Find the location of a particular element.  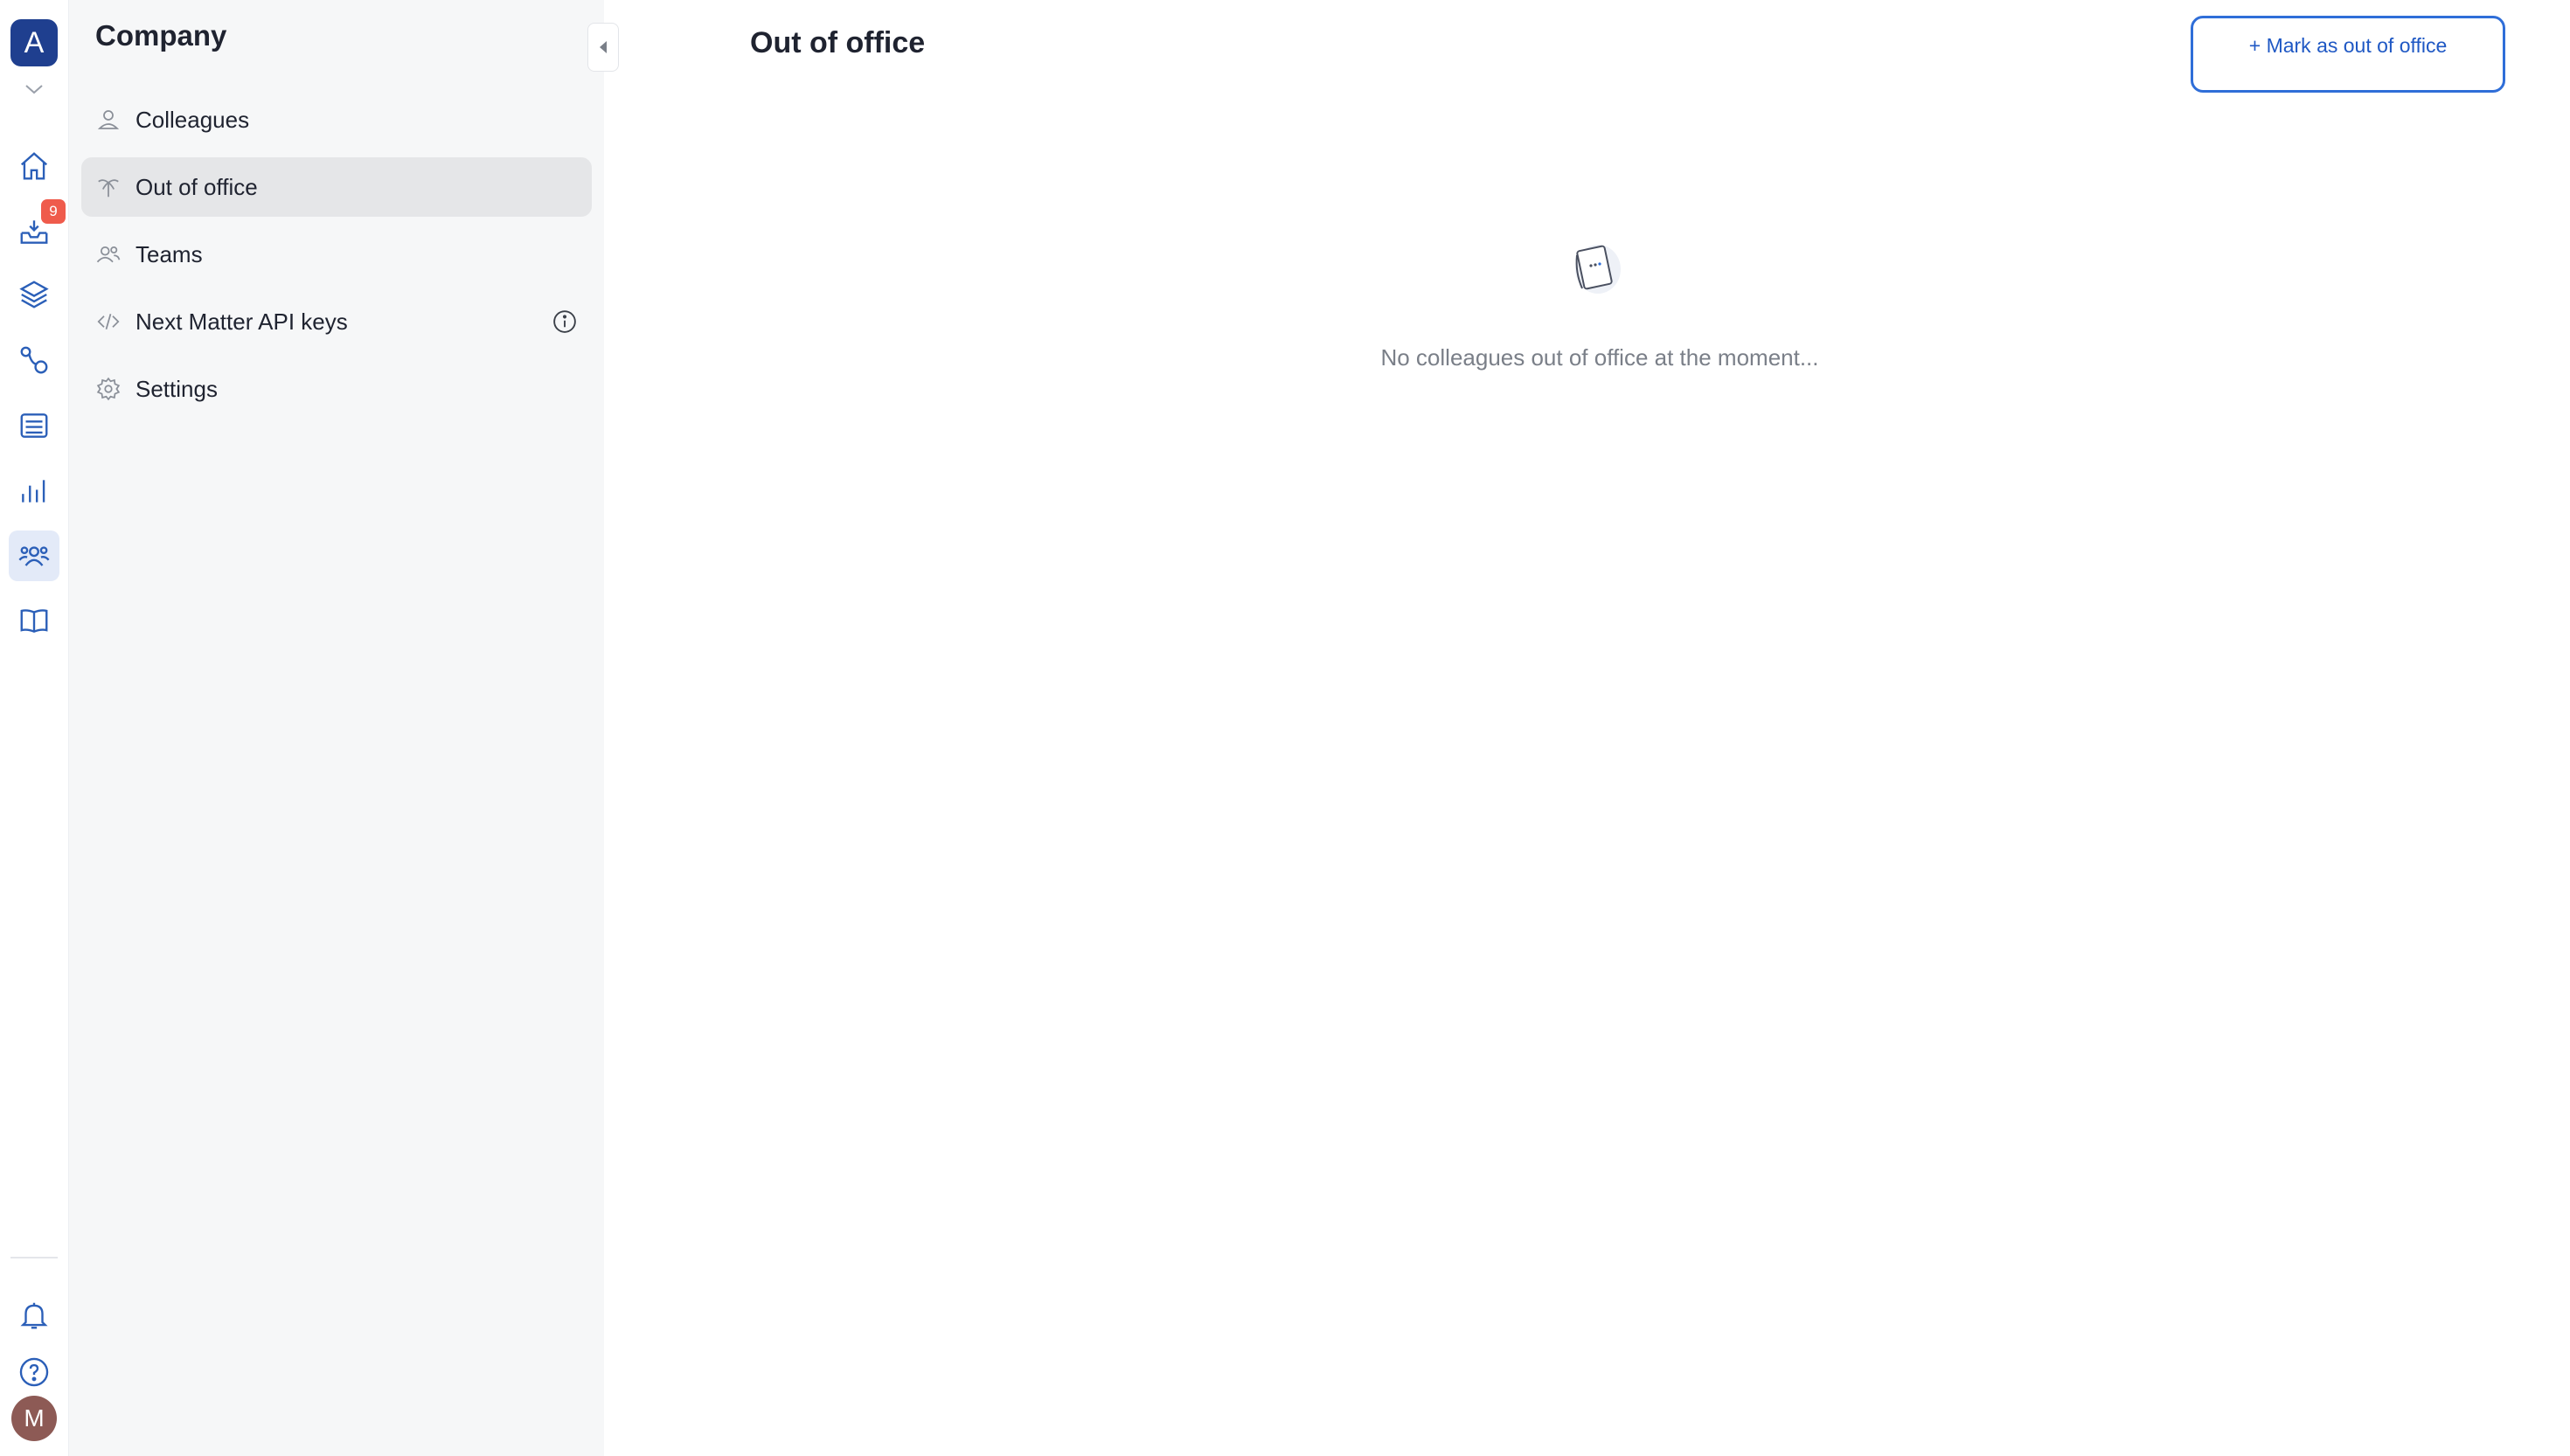

book-icon is located at coordinates (34, 621).